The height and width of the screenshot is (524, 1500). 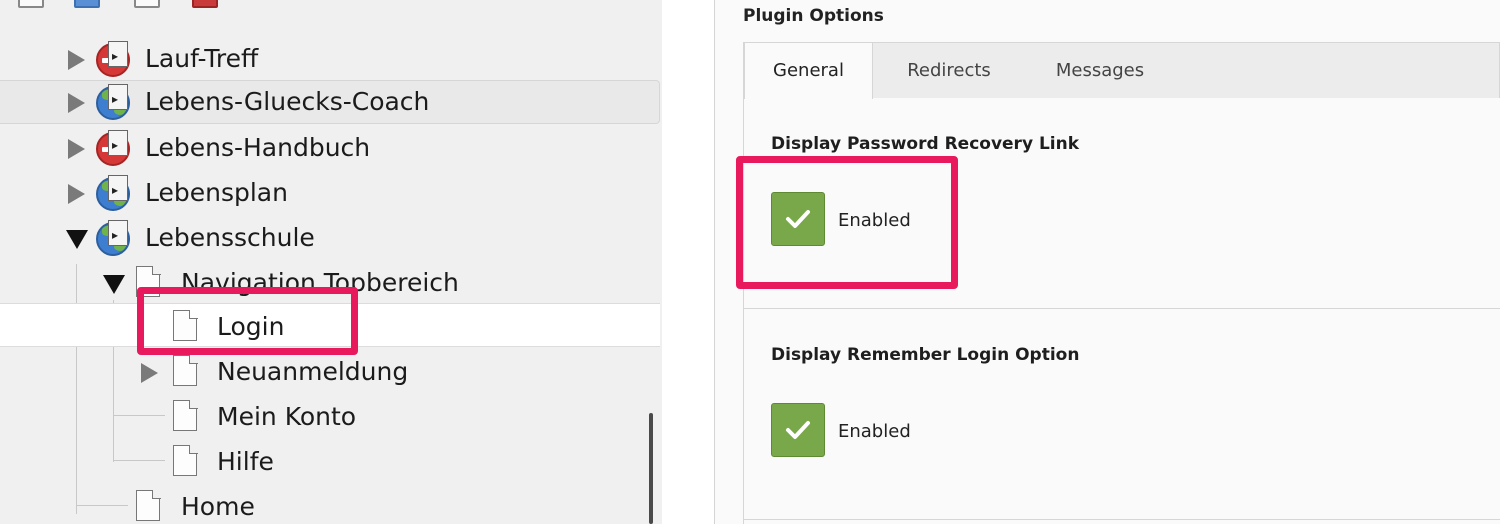 I want to click on check-icon, so click(x=798, y=430).